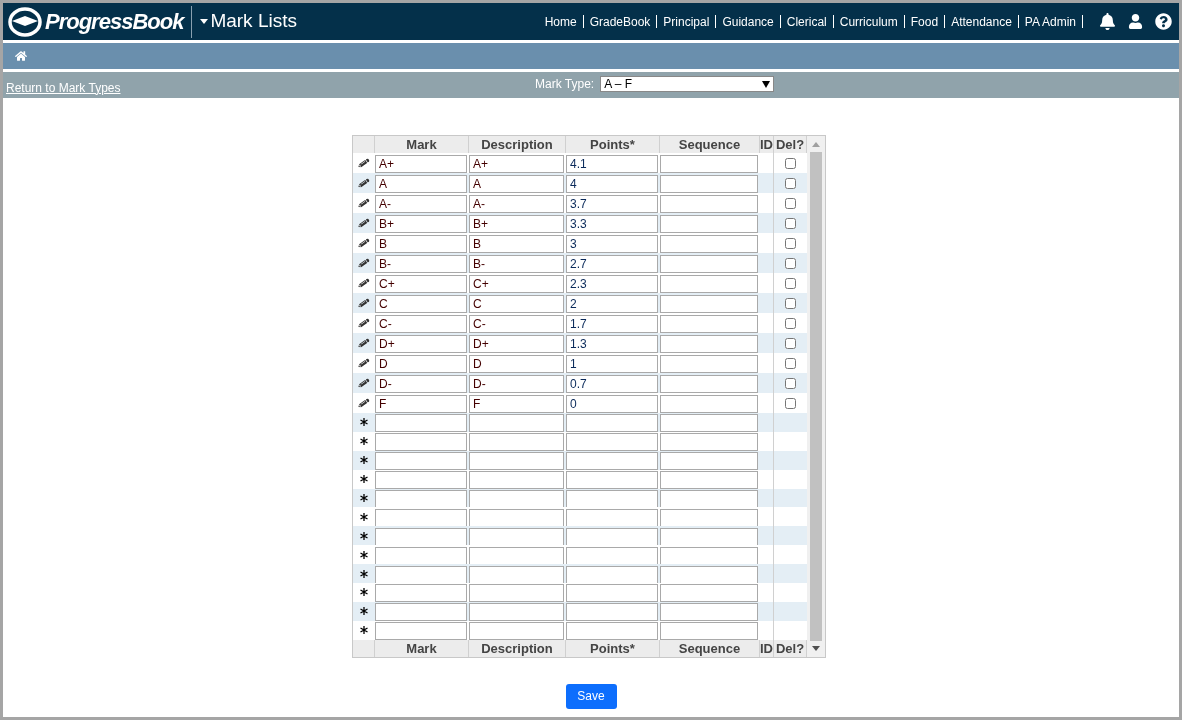  Describe the element at coordinates (687, 84) in the screenshot. I see `mark-type-dropdown: A – F` at that location.